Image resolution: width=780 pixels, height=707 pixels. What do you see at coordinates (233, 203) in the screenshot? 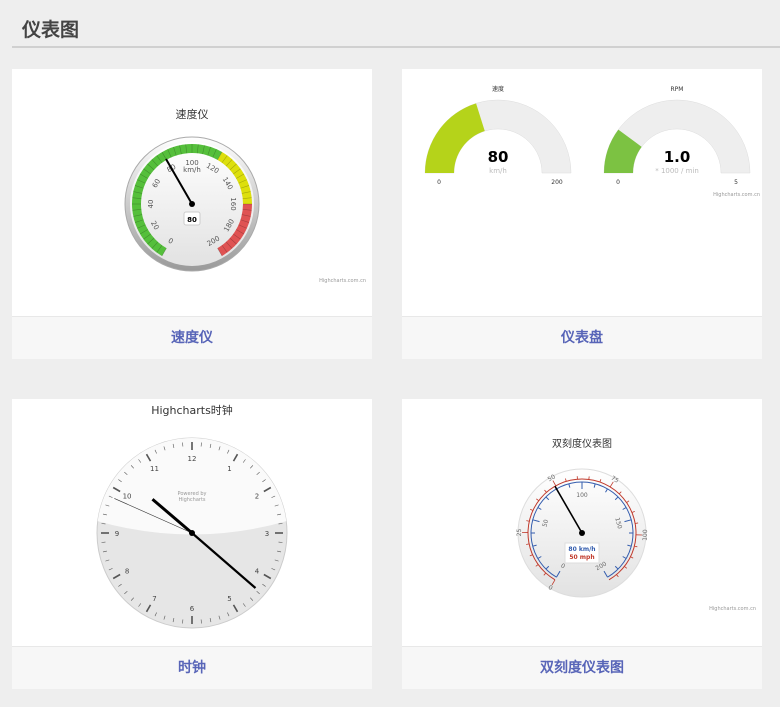
I see `tick-label: 160` at bounding box center [233, 203].